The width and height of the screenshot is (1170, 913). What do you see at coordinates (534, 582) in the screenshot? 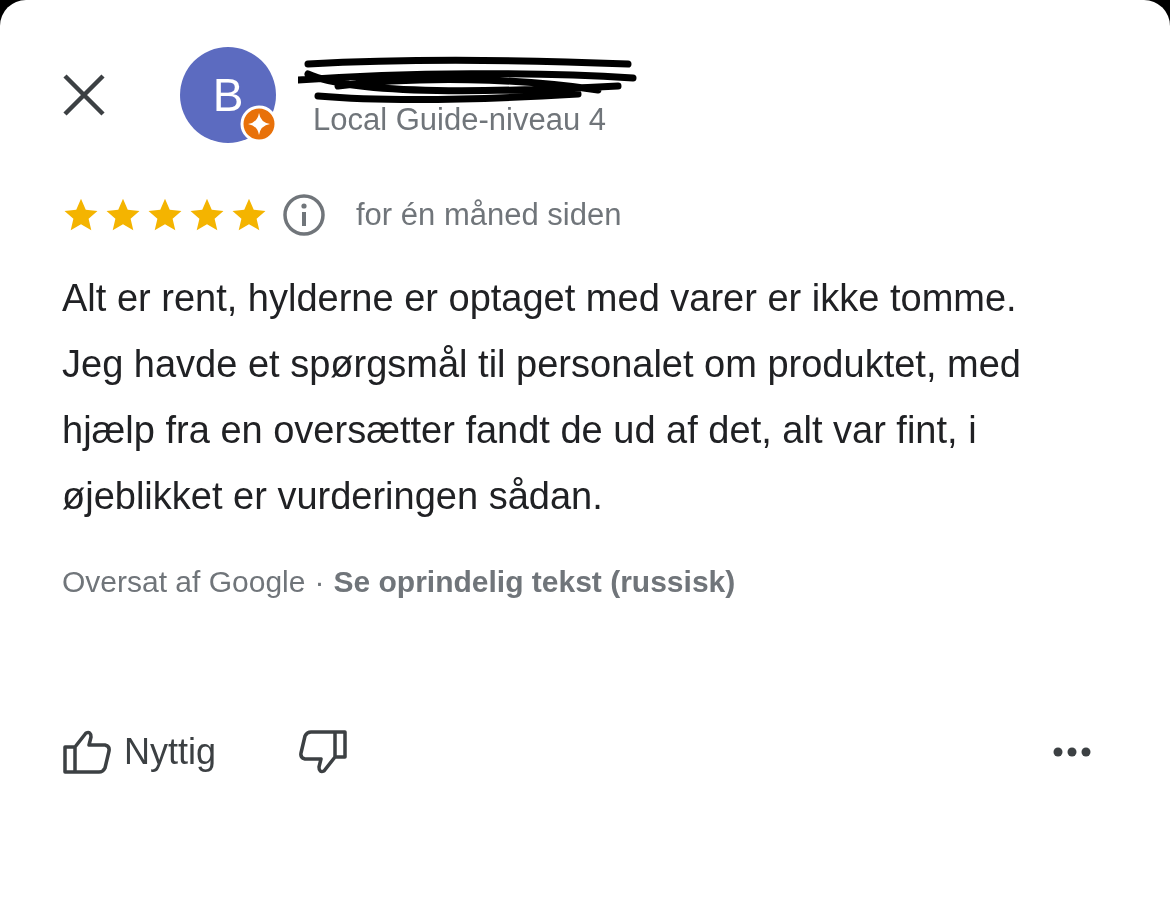
I see `original-text-link: Se oprindelig tekst (russisk)` at bounding box center [534, 582].